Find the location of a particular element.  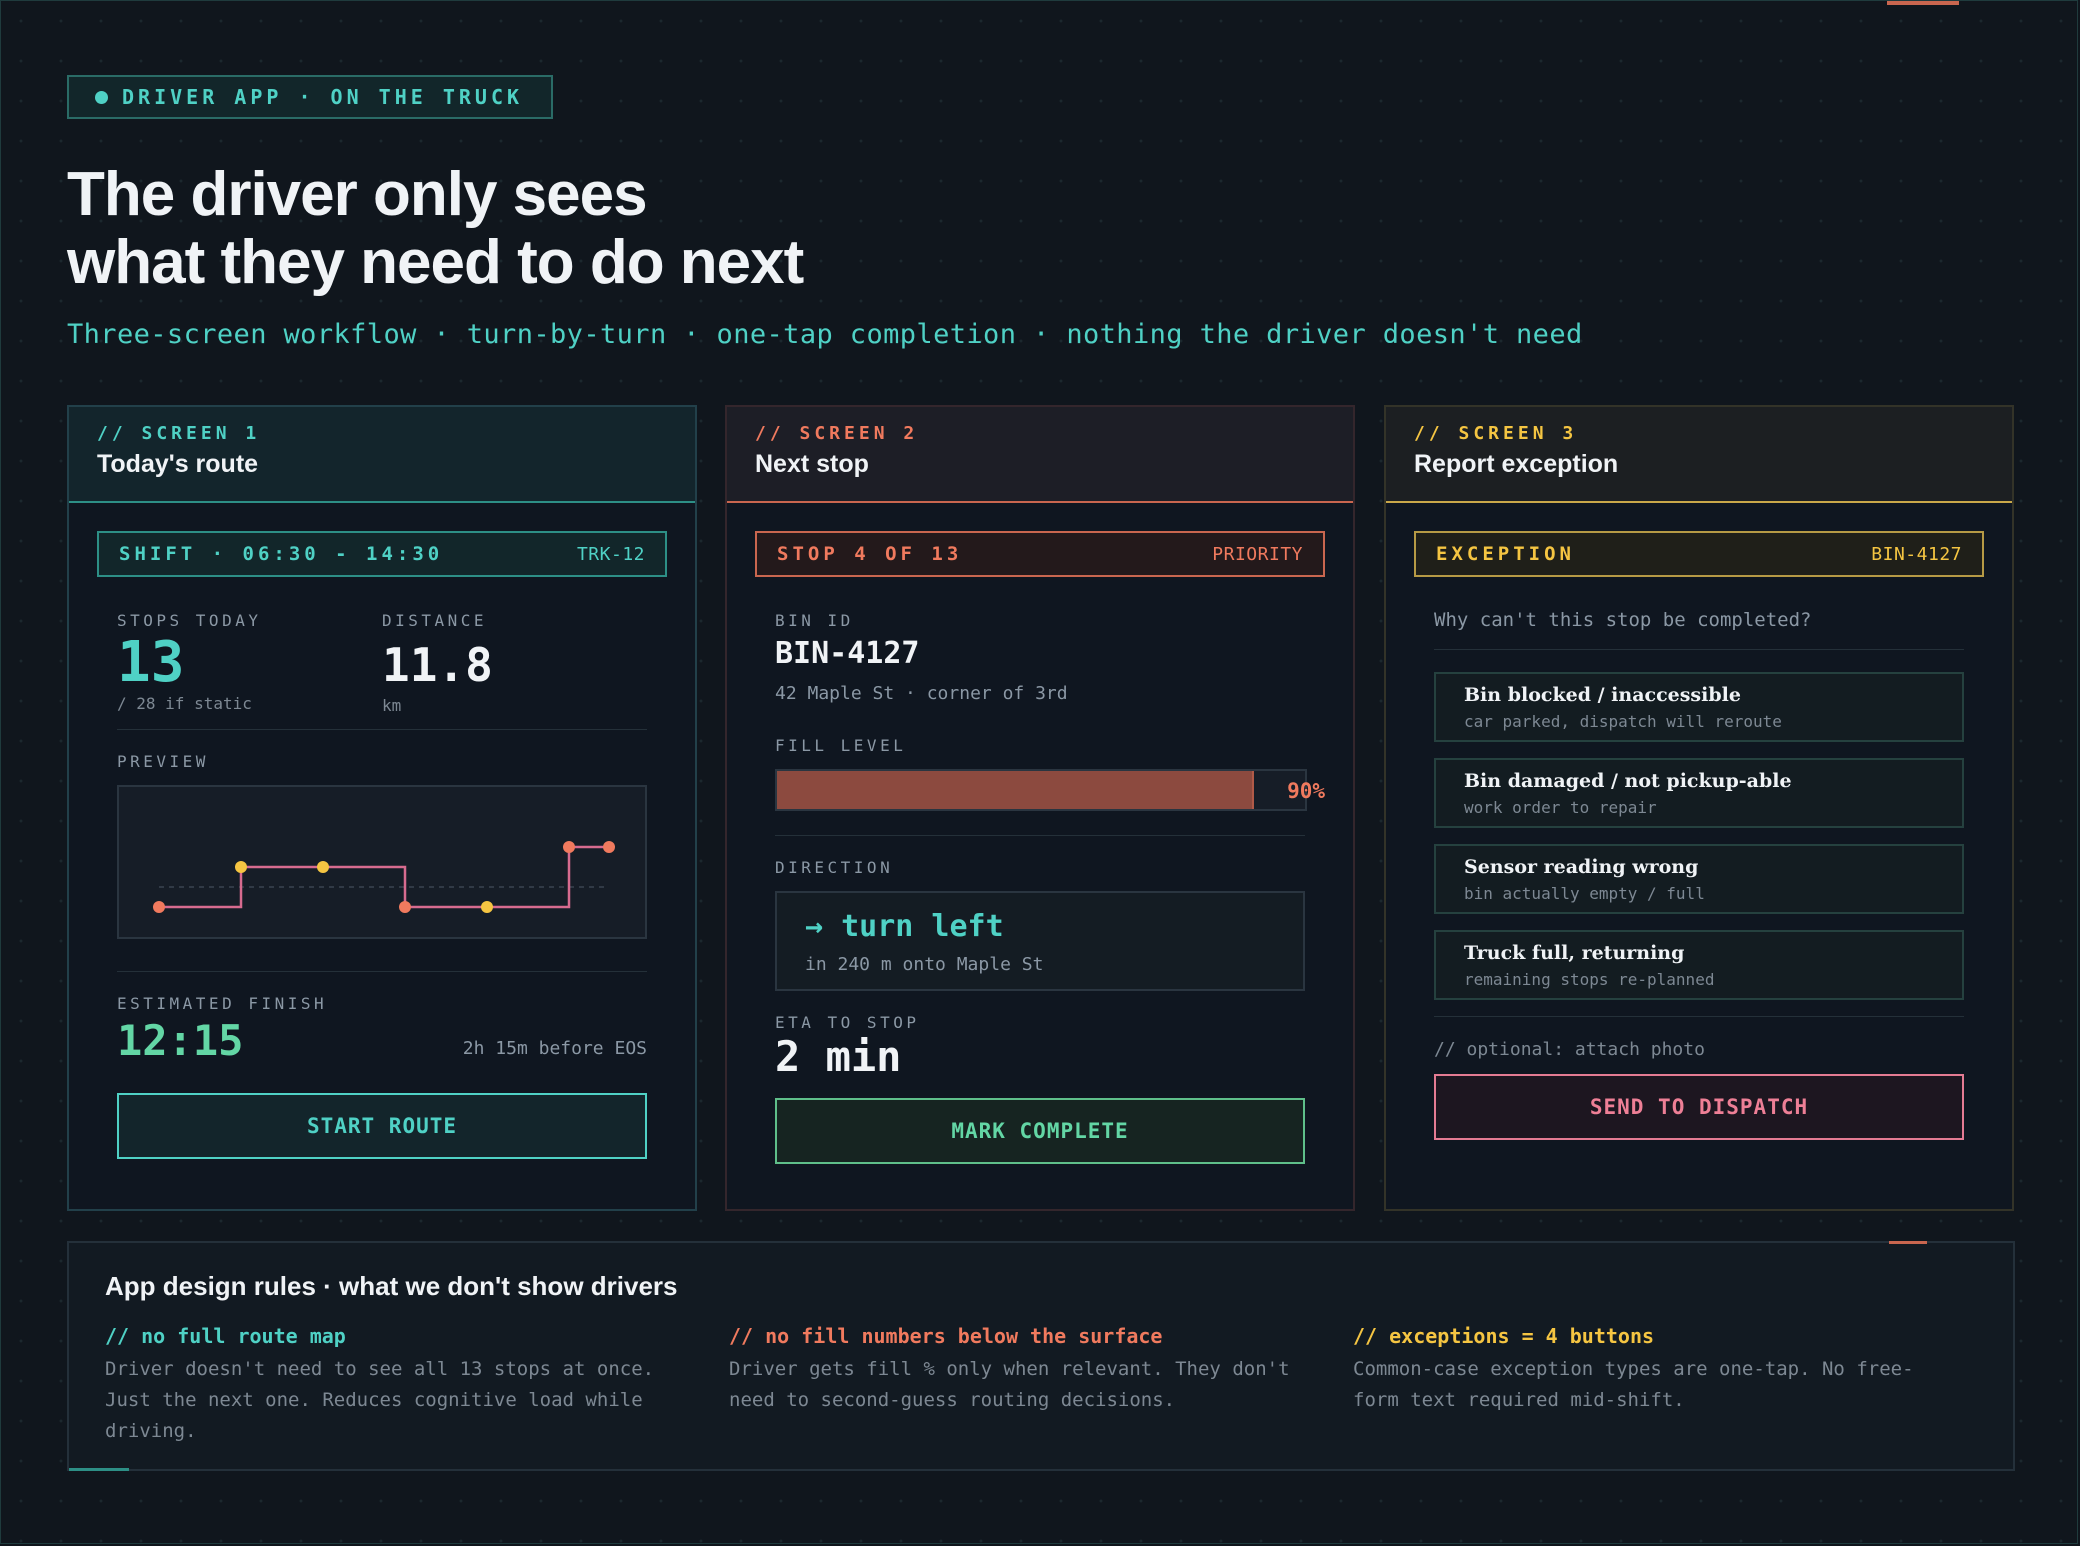

status-dot-icon is located at coordinates (101, 97).